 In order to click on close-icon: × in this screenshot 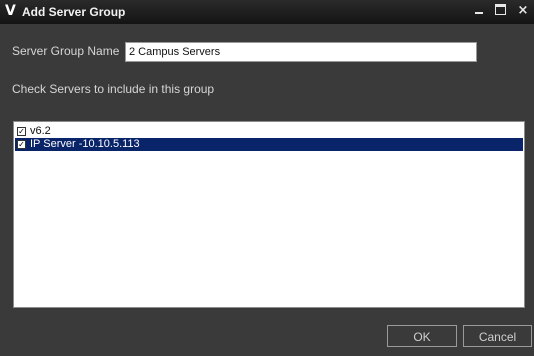, I will do `click(523, 10)`.